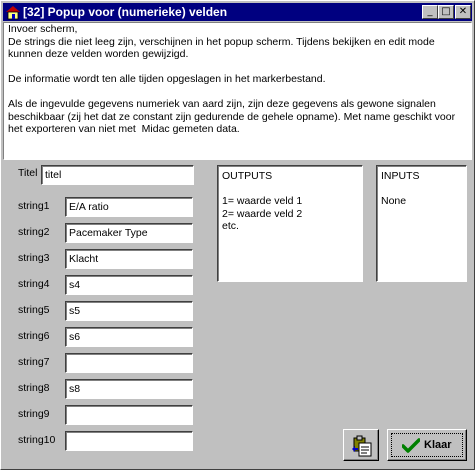 This screenshot has height=470, width=475. What do you see at coordinates (34, 258) in the screenshot?
I see `string3-label: string3` at bounding box center [34, 258].